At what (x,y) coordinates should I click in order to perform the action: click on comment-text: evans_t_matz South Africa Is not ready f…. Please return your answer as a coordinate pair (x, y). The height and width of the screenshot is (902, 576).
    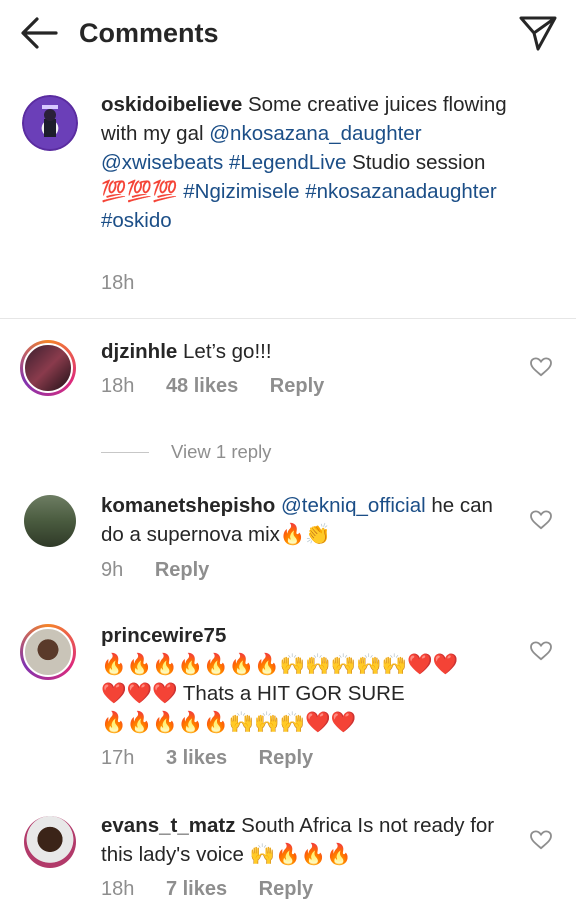
    Looking at the image, I should click on (306, 840).